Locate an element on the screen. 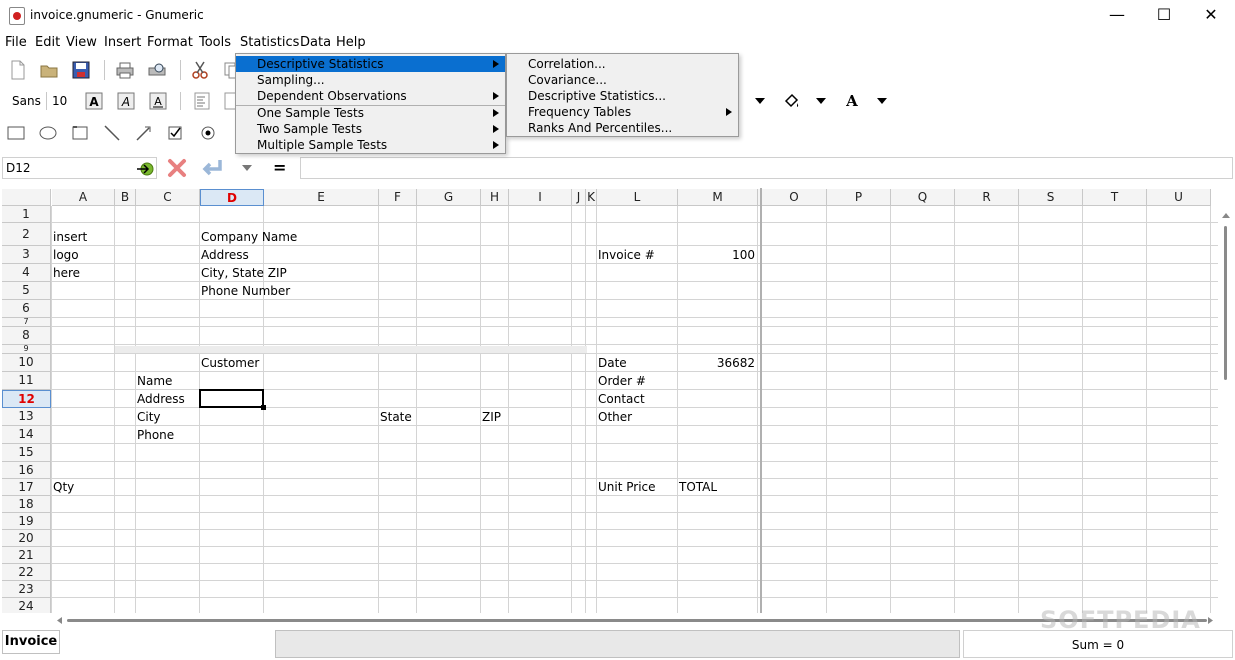 The image size is (1235, 660). menu-item-dependent-observations: Dependent Observations is located at coordinates (370, 96).